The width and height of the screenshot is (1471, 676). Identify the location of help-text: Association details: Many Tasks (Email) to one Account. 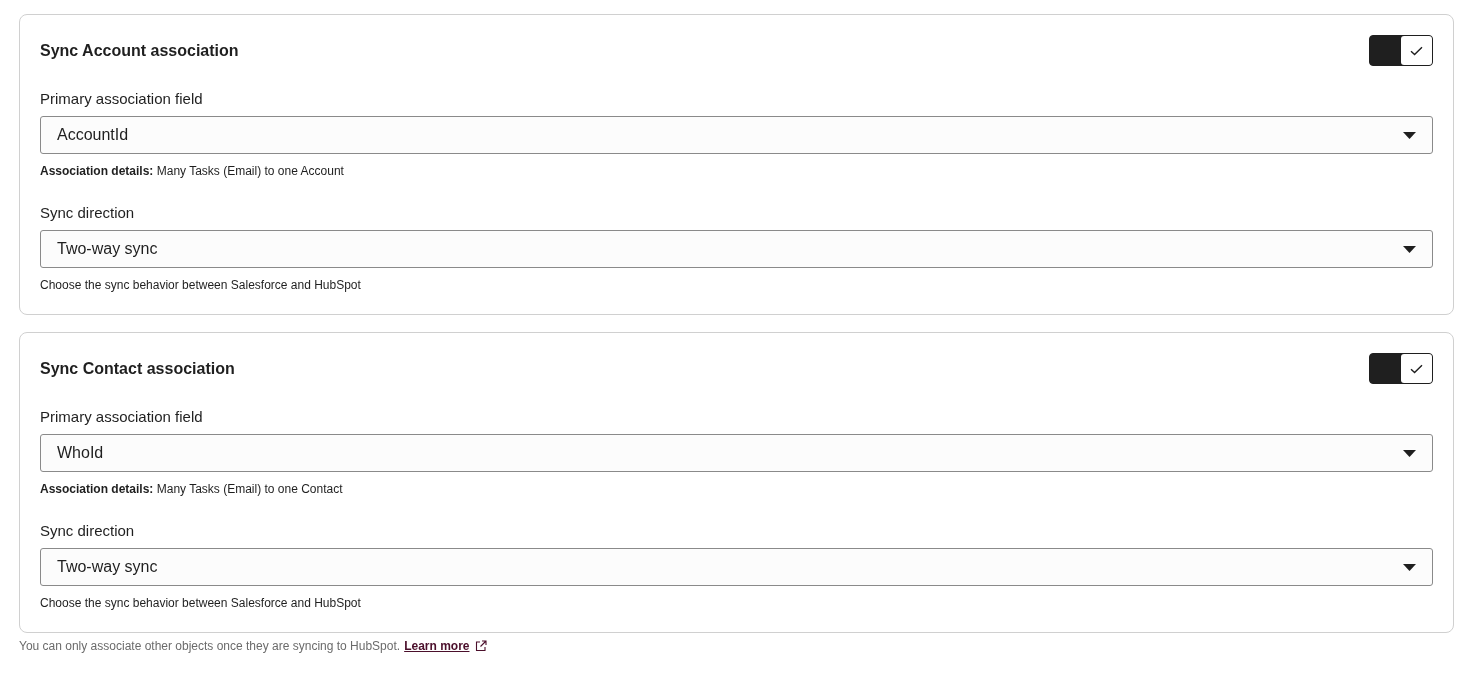
(192, 171).